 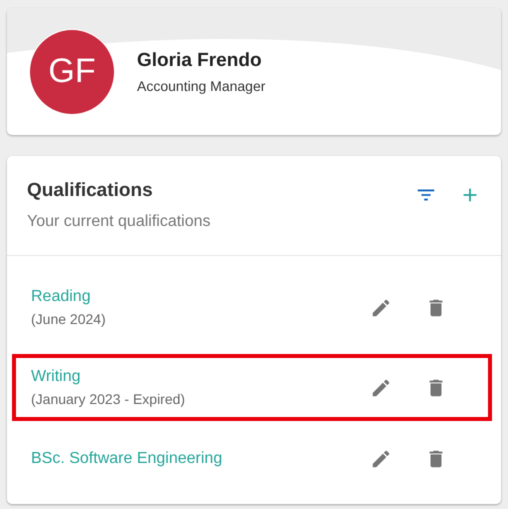 I want to click on profile-name: Gloria Frendo, so click(x=200, y=61).